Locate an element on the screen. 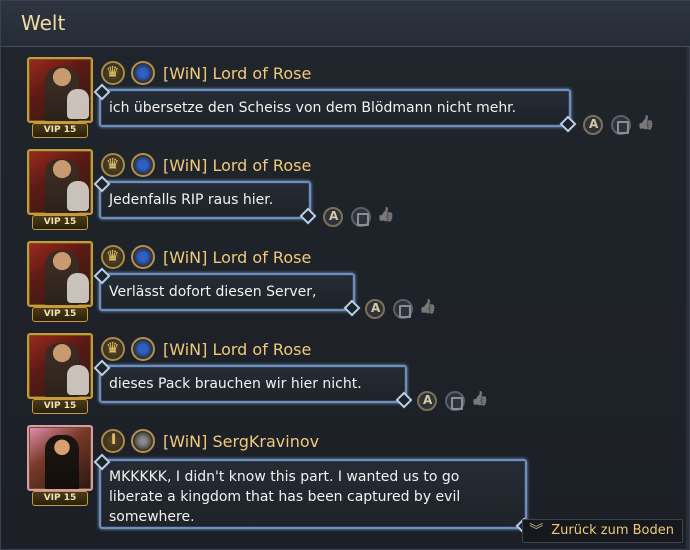  message-bubble: dieses Pack brauchen wir hier nicht. is located at coordinates (253, 384).